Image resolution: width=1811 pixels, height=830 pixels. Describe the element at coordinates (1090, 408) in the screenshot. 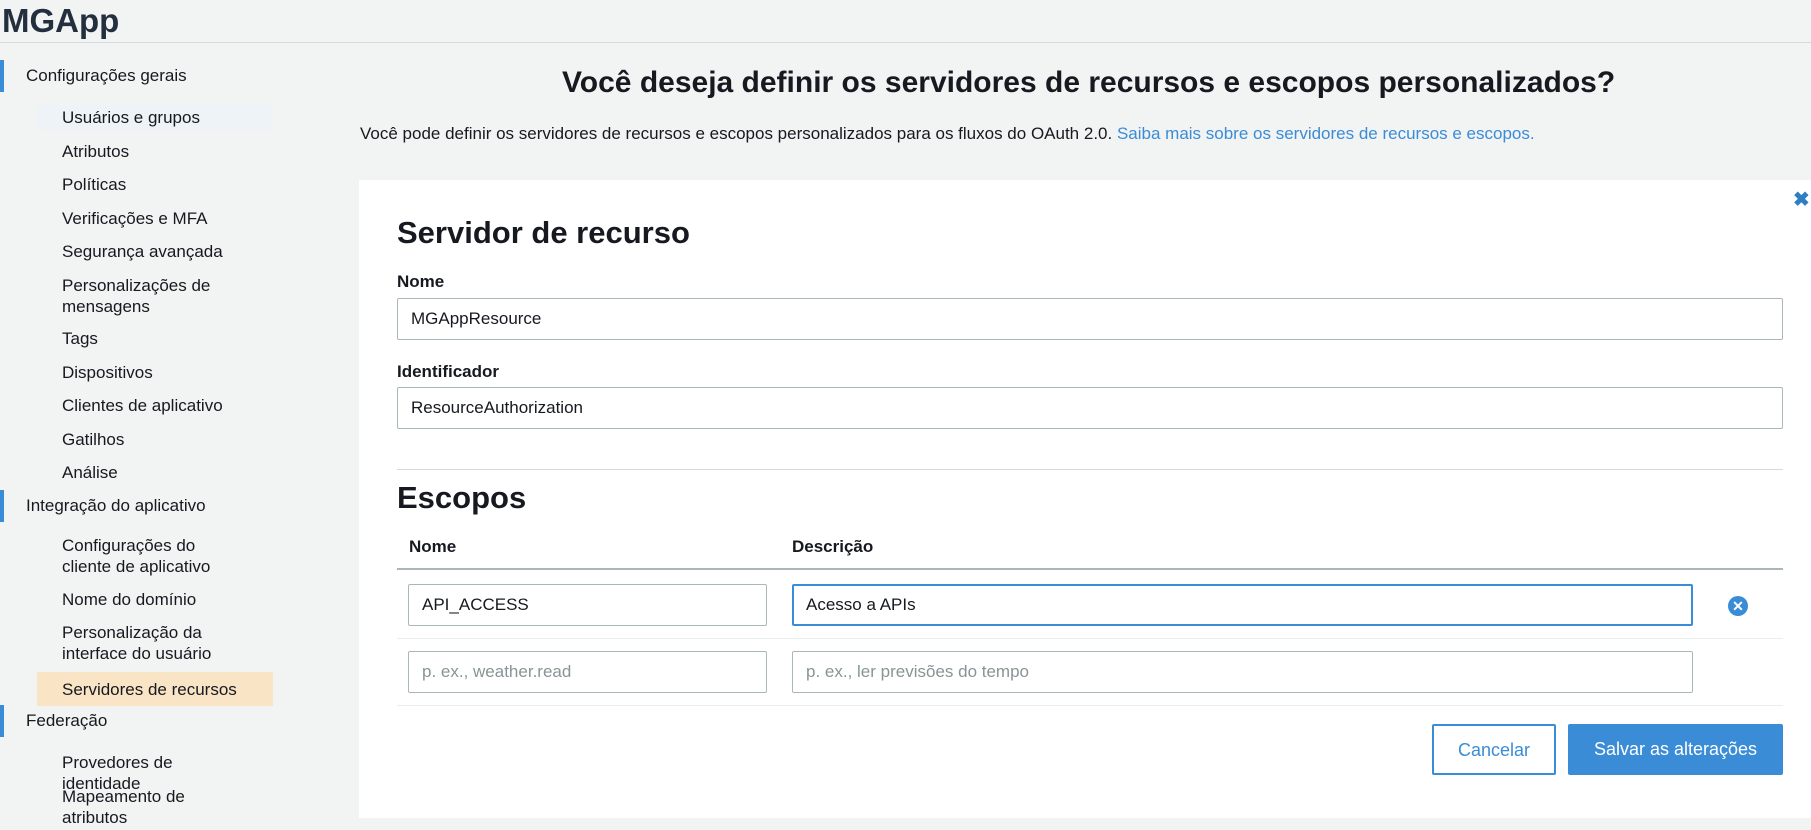

I see `resource-server-identifier-input` at that location.